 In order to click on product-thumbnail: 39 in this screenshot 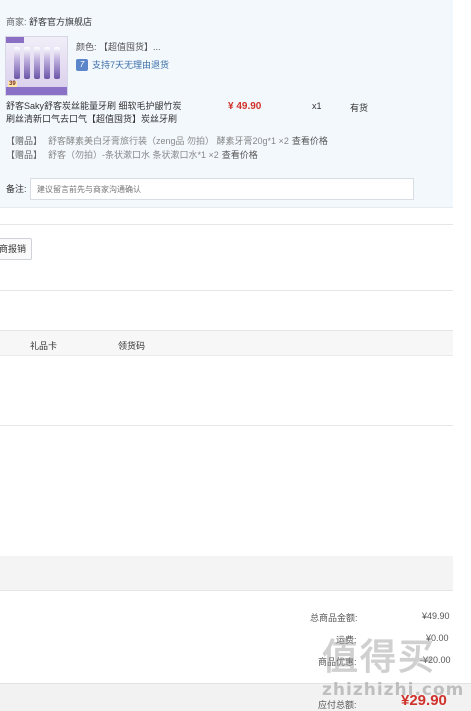, I will do `click(36, 66)`.